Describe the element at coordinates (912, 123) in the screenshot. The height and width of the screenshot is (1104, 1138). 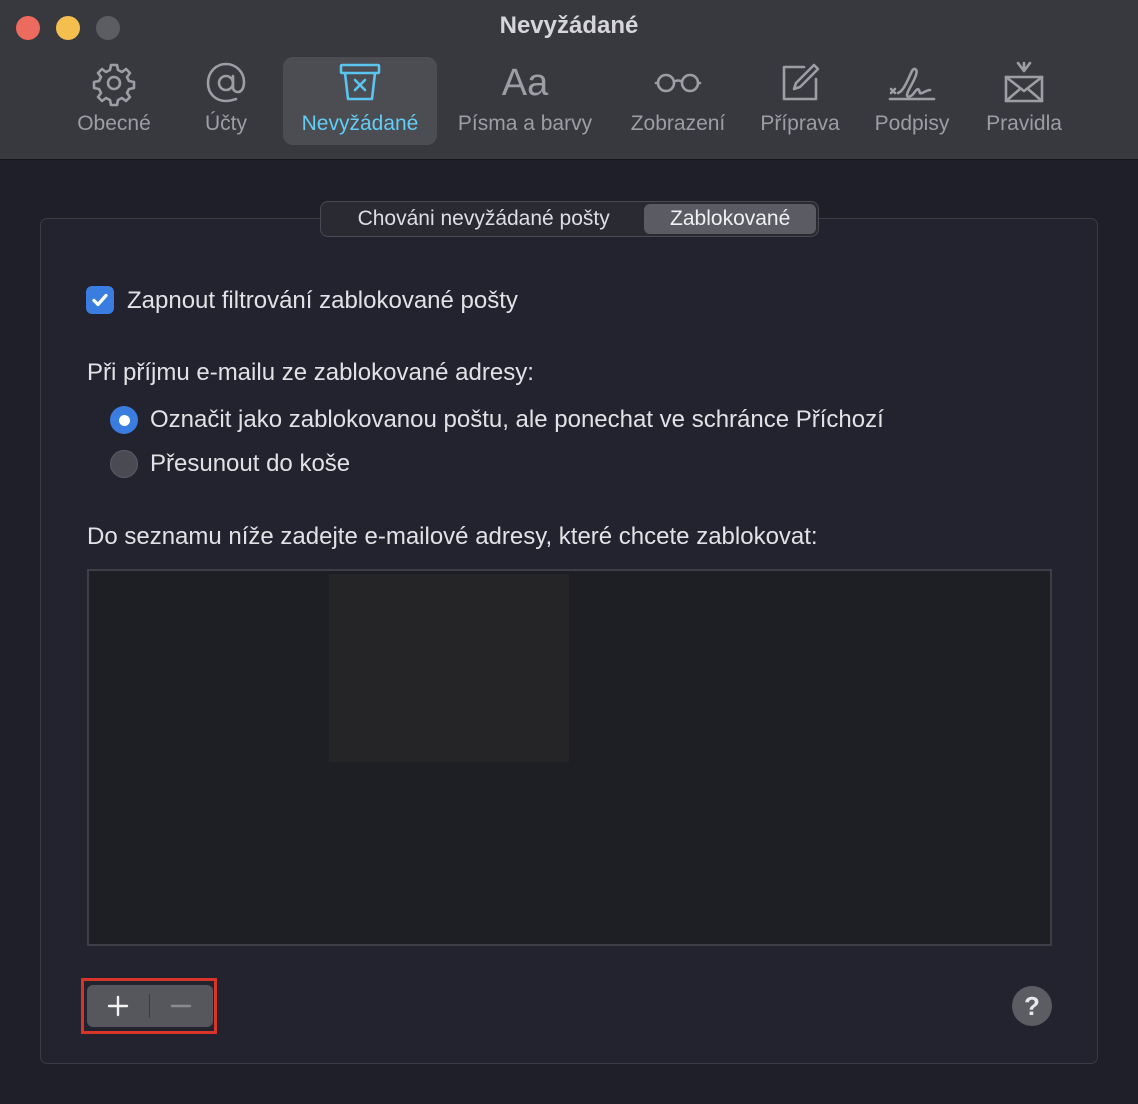
I see `toolbar-item-label: Podpisy` at that location.